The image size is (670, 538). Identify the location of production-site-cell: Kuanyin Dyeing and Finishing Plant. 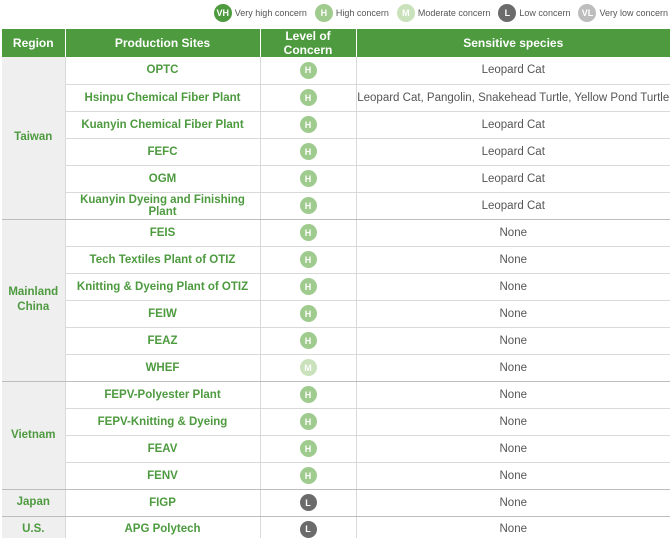
(163, 206).